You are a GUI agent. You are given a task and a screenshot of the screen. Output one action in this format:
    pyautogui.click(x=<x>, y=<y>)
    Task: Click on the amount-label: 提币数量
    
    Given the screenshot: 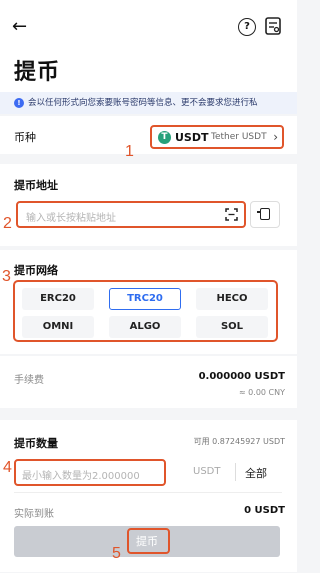 What is the action you would take?
    pyautogui.click(x=36, y=443)
    